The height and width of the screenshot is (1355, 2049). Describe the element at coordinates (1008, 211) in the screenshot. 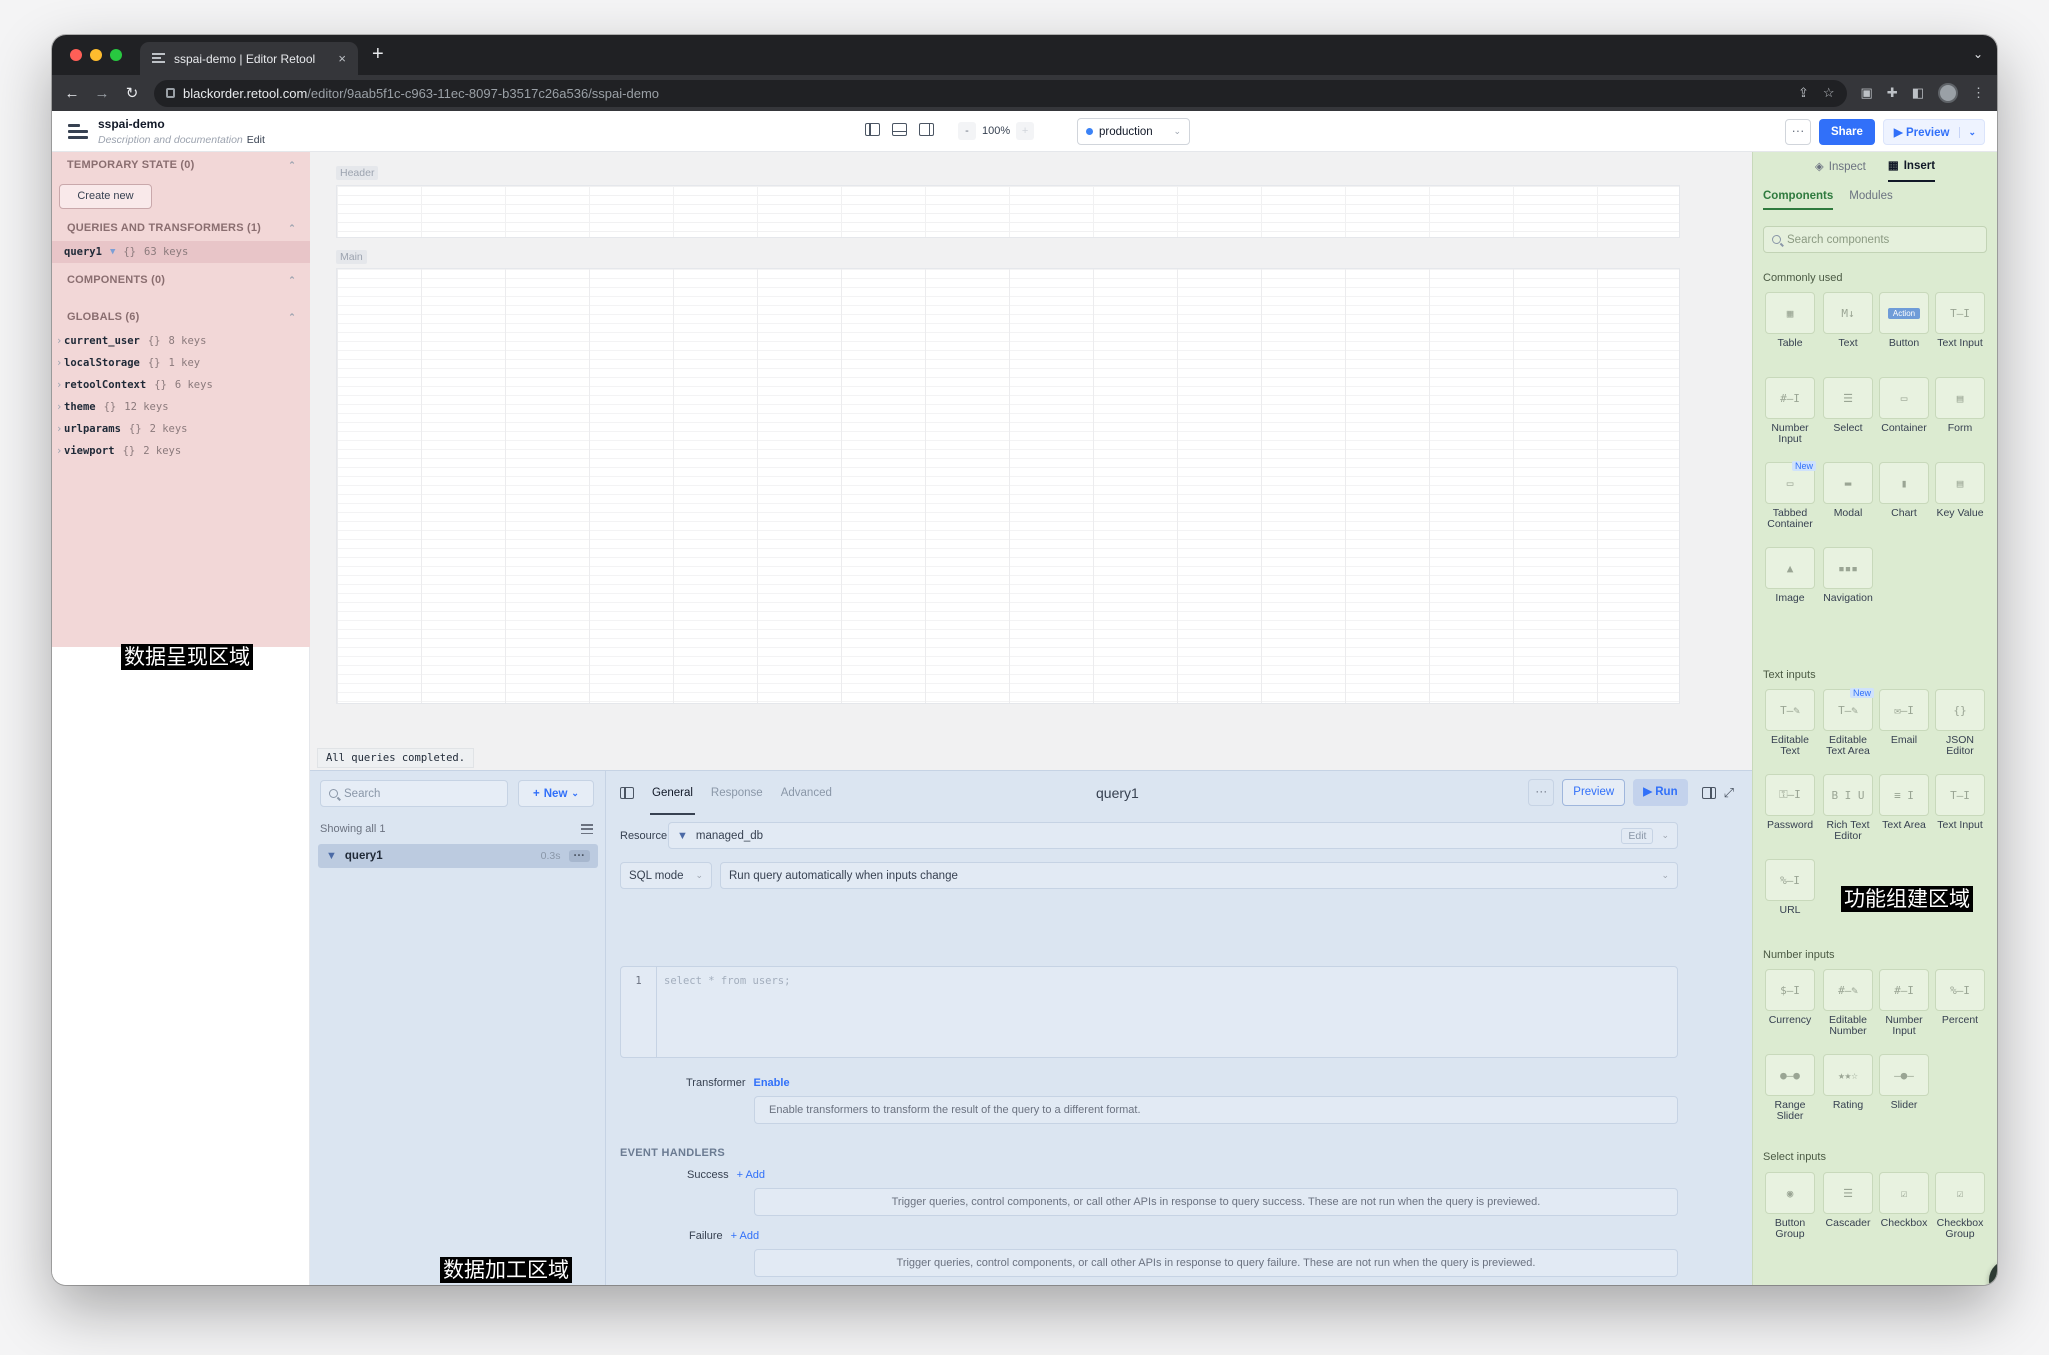

I see `header-drop-area` at that location.